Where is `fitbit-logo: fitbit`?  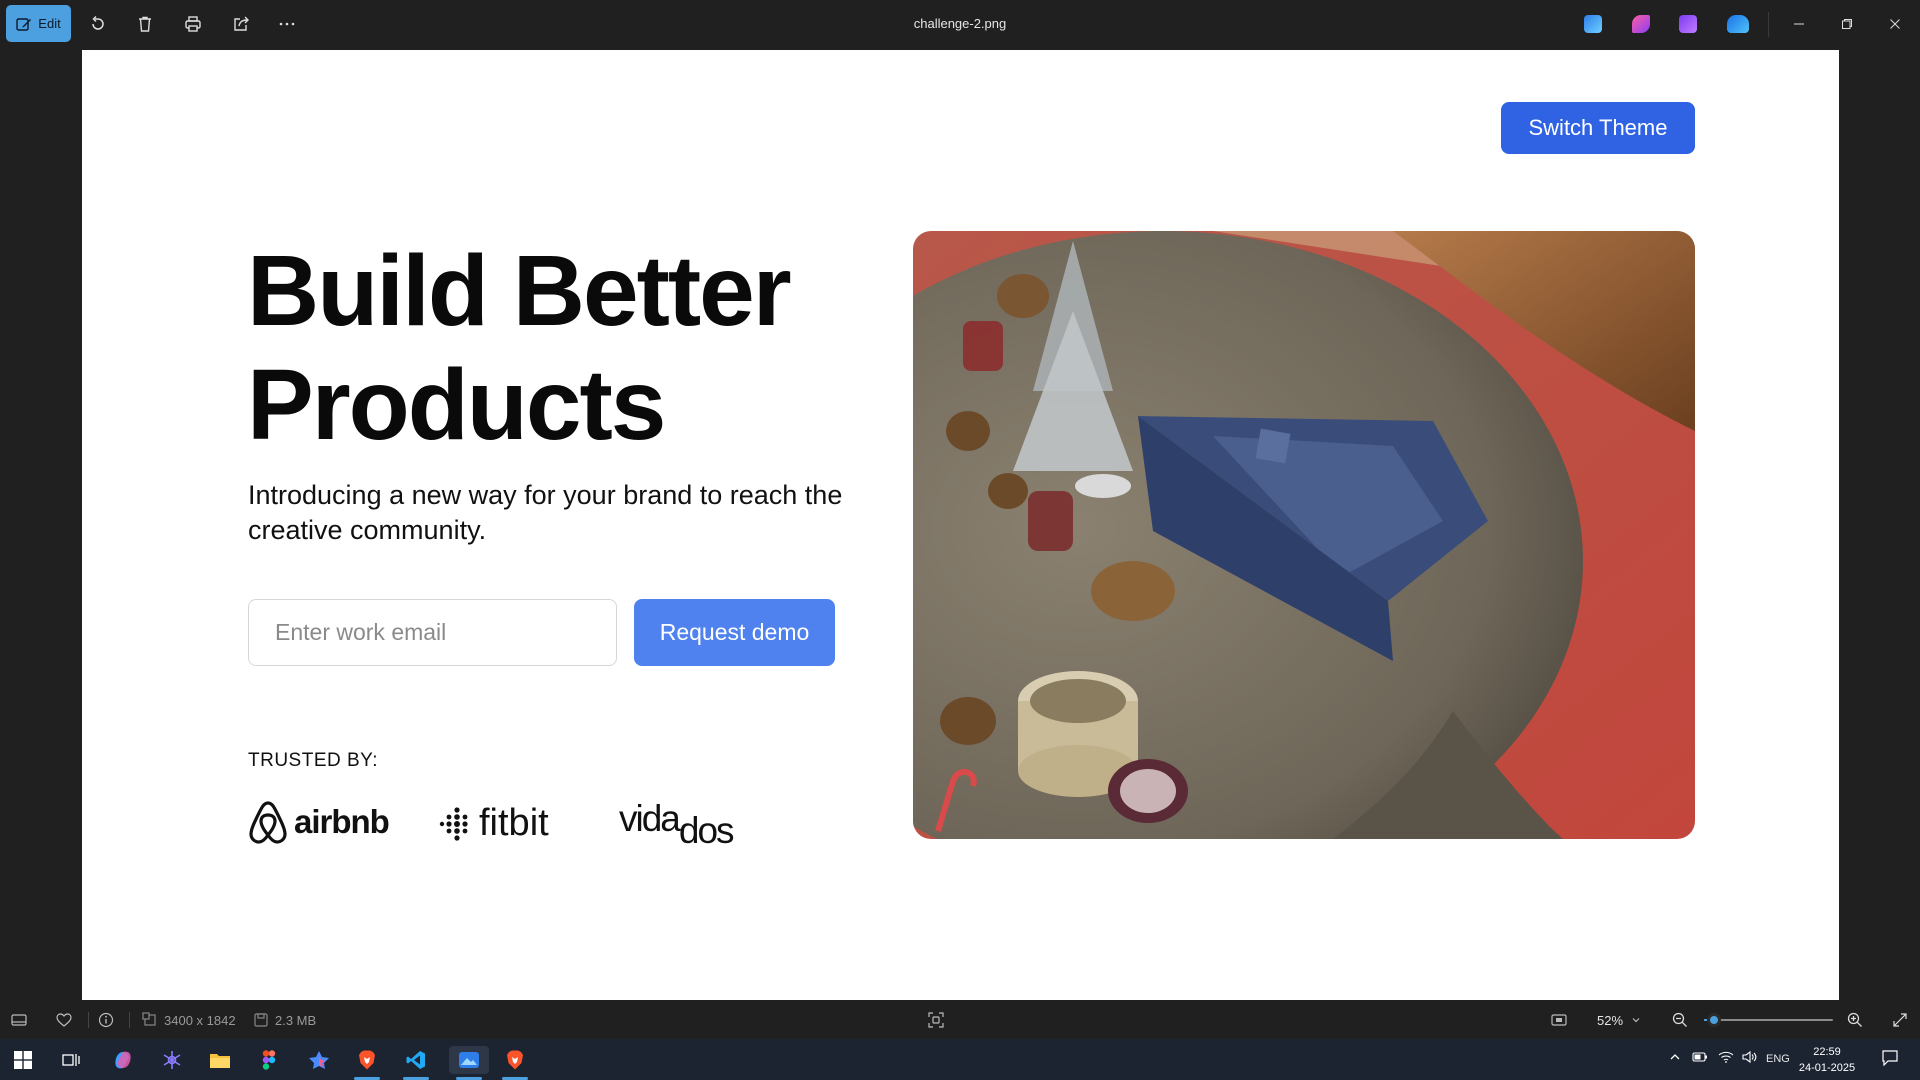 fitbit-logo: fitbit is located at coordinates (493, 823).